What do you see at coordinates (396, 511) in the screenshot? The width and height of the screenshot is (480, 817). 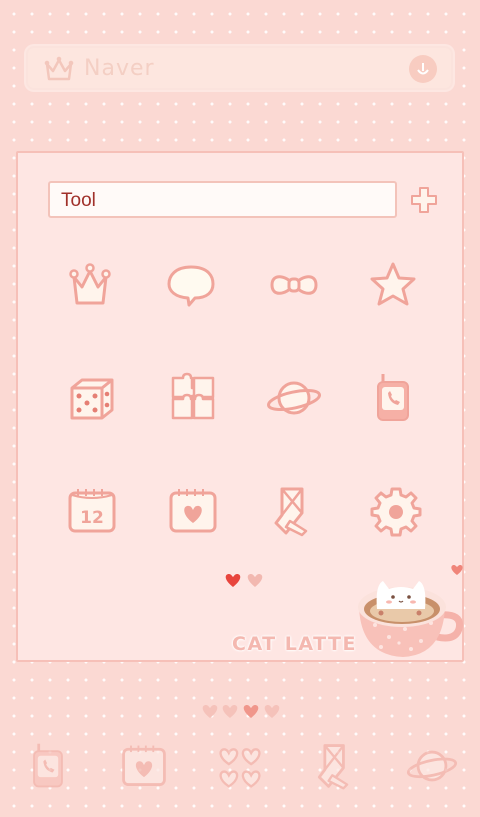 I see `gear-icon` at bounding box center [396, 511].